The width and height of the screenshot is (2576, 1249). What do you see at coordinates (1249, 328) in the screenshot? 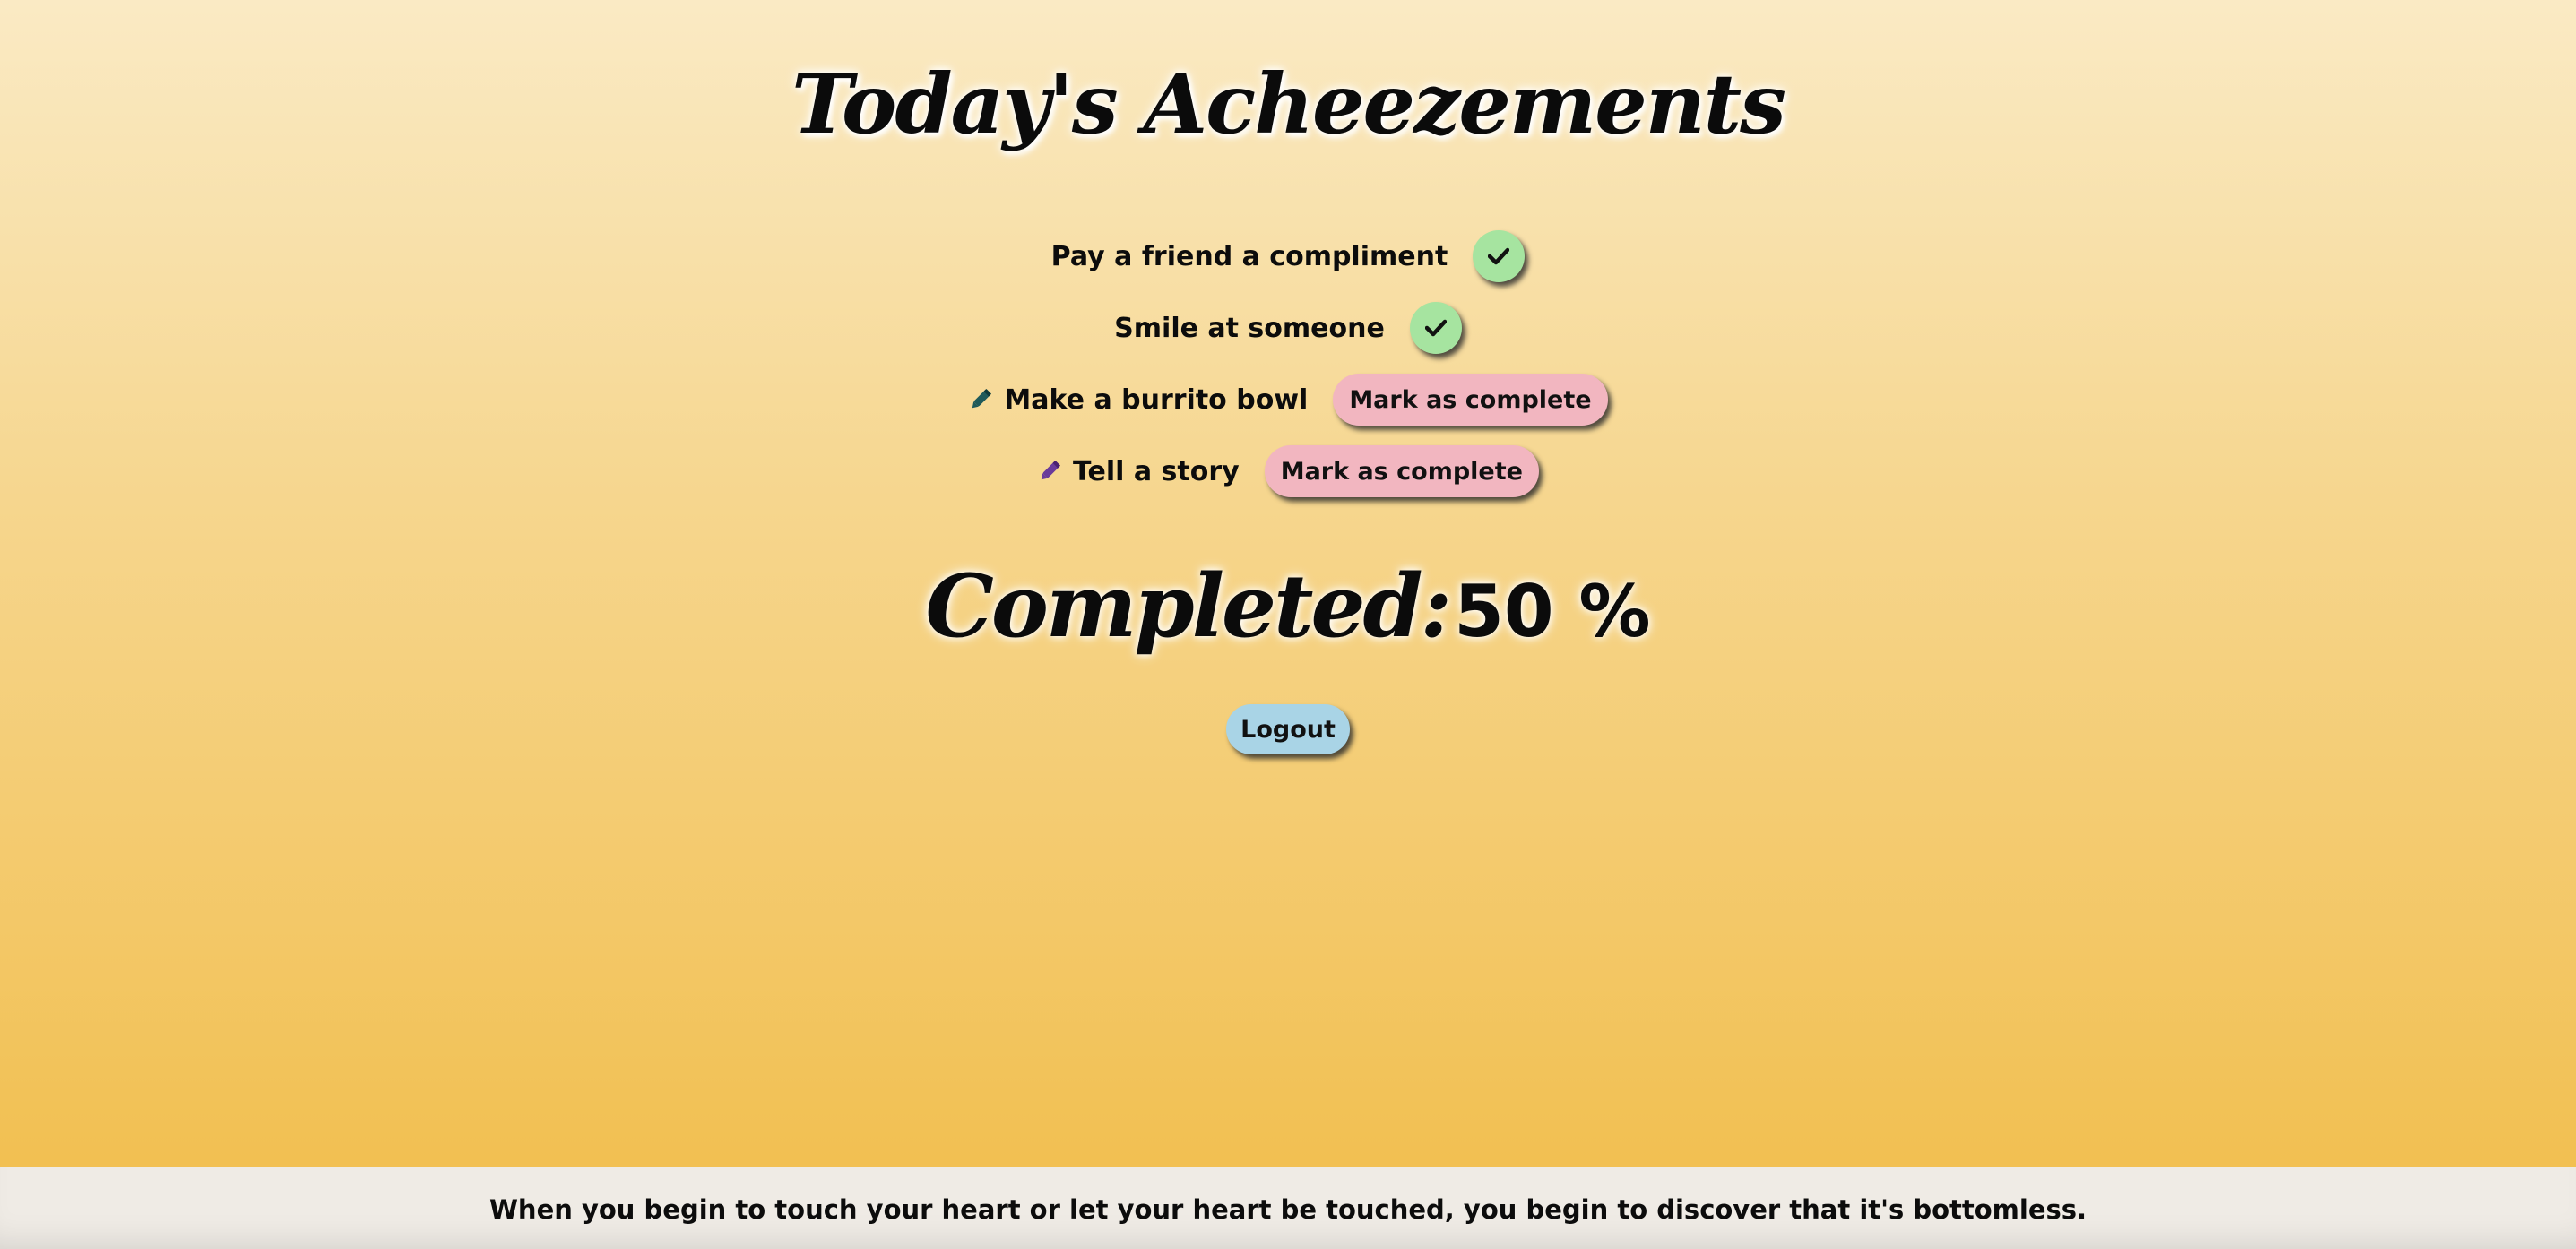
I see `task-label: Smile at someone` at bounding box center [1249, 328].